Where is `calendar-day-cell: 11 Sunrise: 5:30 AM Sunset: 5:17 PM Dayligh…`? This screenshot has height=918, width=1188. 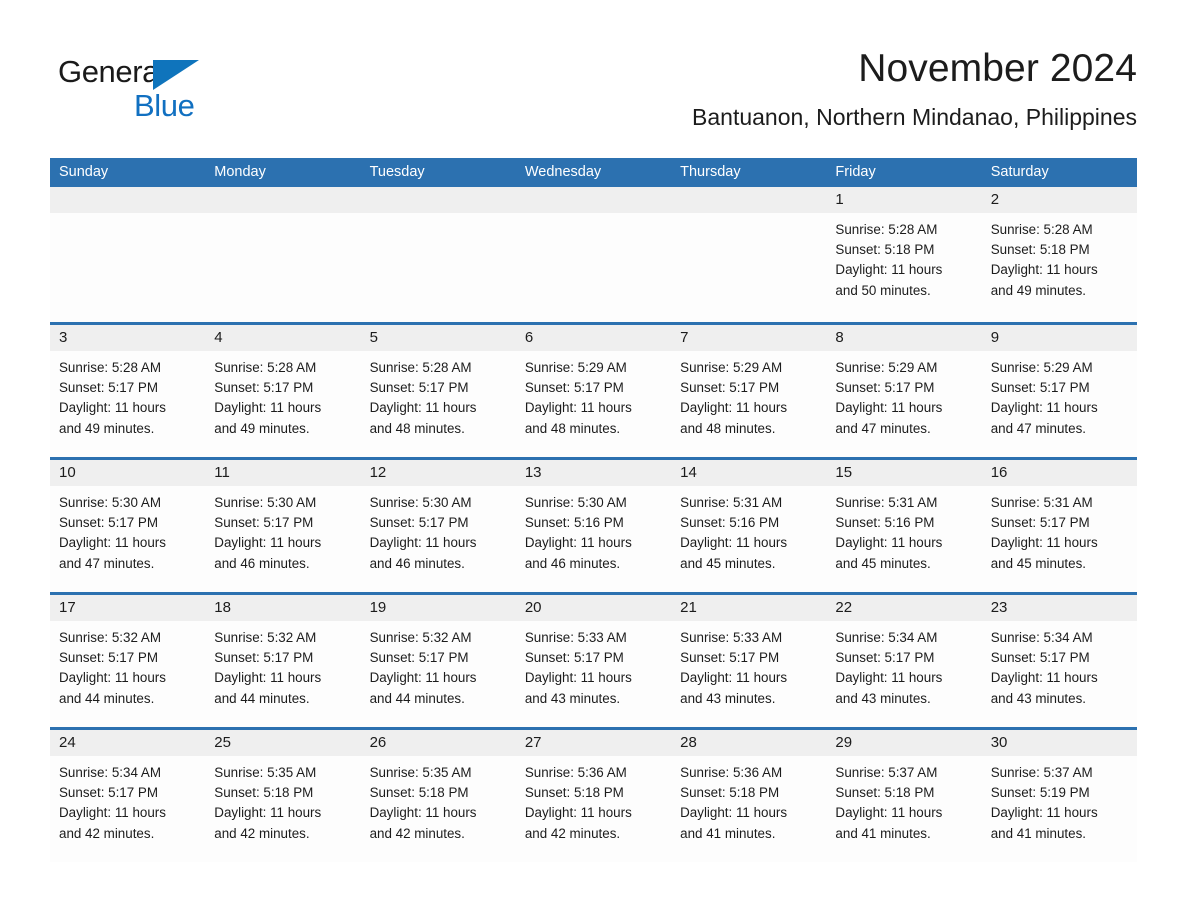
calendar-day-cell: 11 Sunrise: 5:30 AM Sunset: 5:17 PM Dayligh… is located at coordinates (283, 526).